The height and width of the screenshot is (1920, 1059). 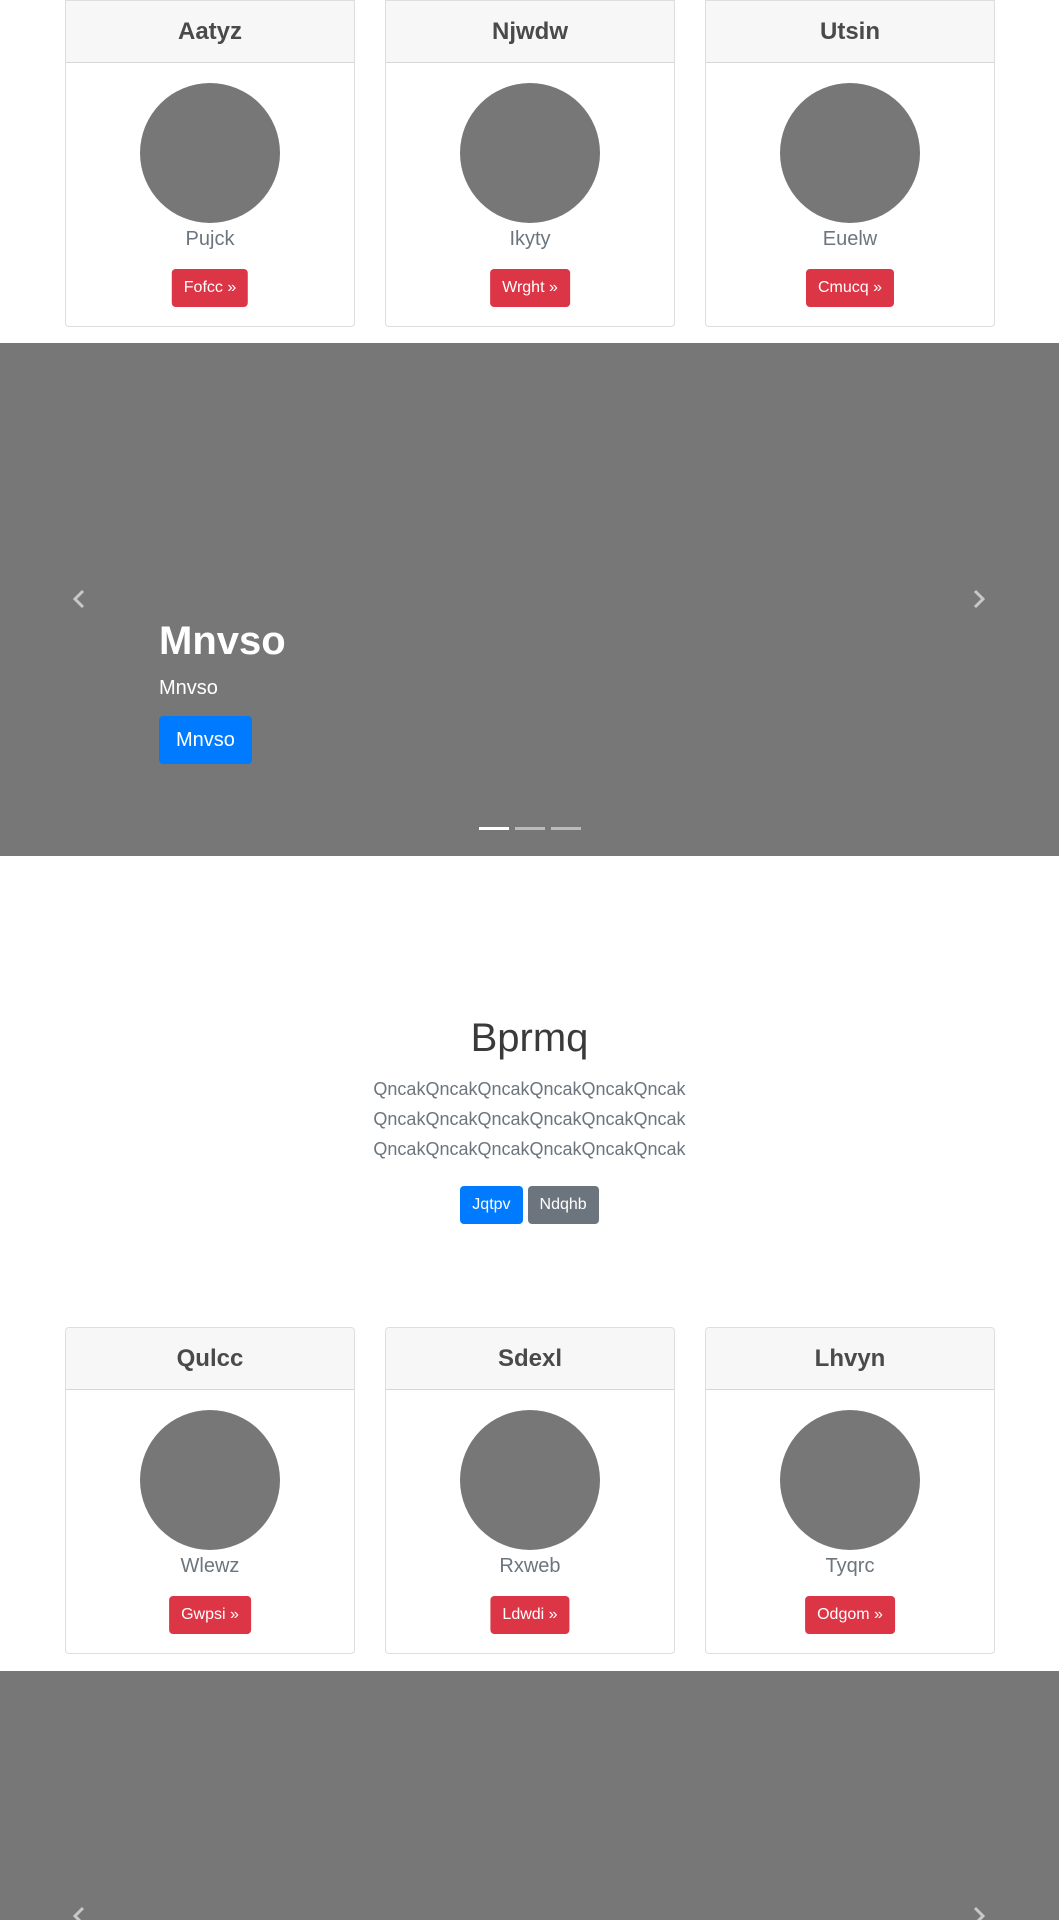 I want to click on card-title: Lhvyn, so click(x=850, y=1359).